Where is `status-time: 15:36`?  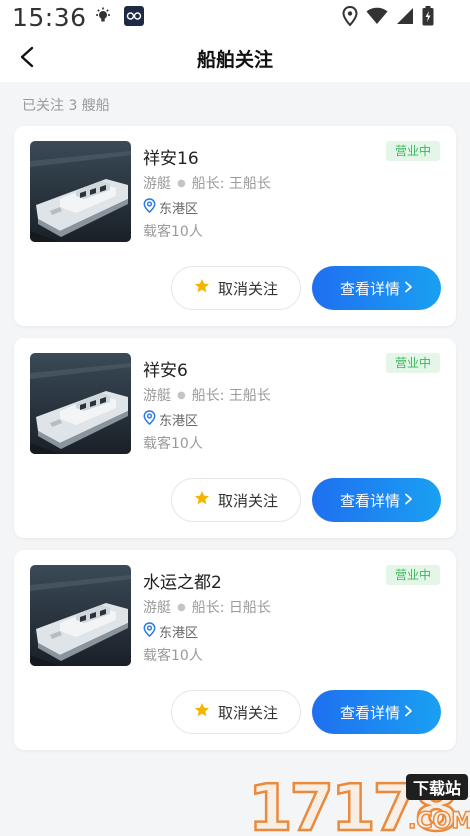
status-time: 15:36 is located at coordinates (49, 17).